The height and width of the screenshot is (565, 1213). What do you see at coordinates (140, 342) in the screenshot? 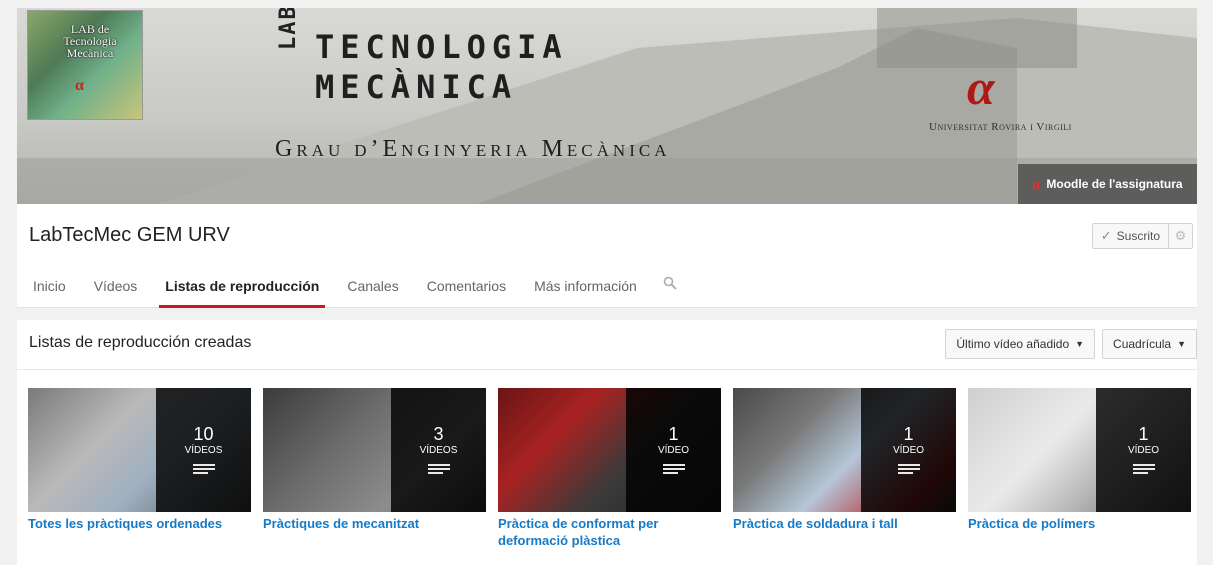
I see `section-title: Listas de reproducción creadas` at bounding box center [140, 342].